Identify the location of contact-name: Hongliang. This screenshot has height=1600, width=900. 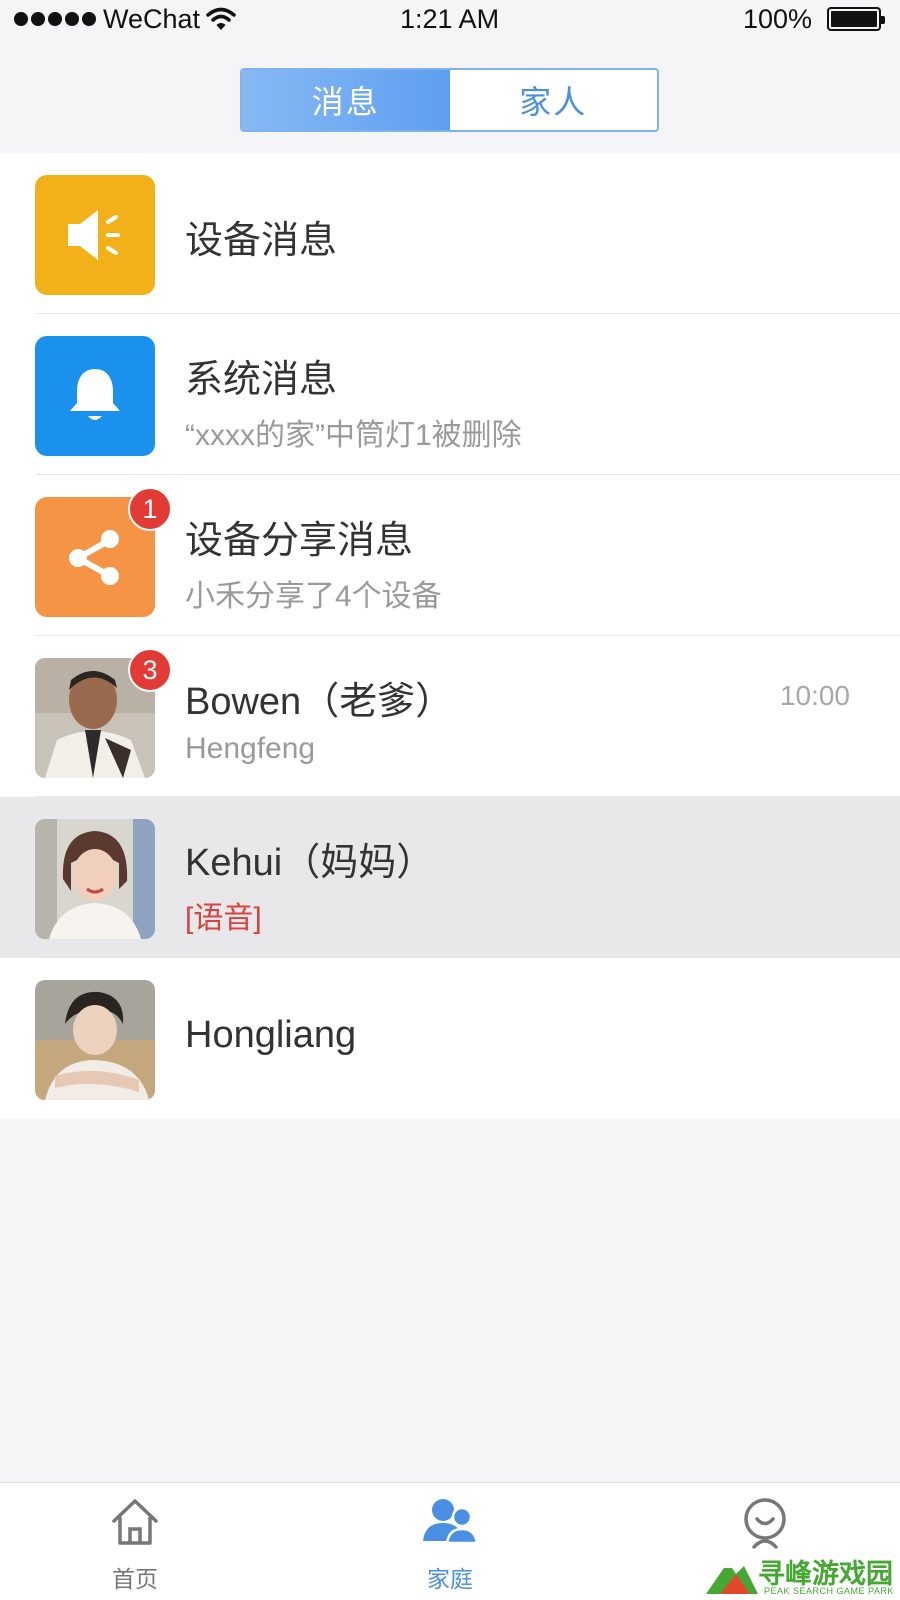
(271, 1035).